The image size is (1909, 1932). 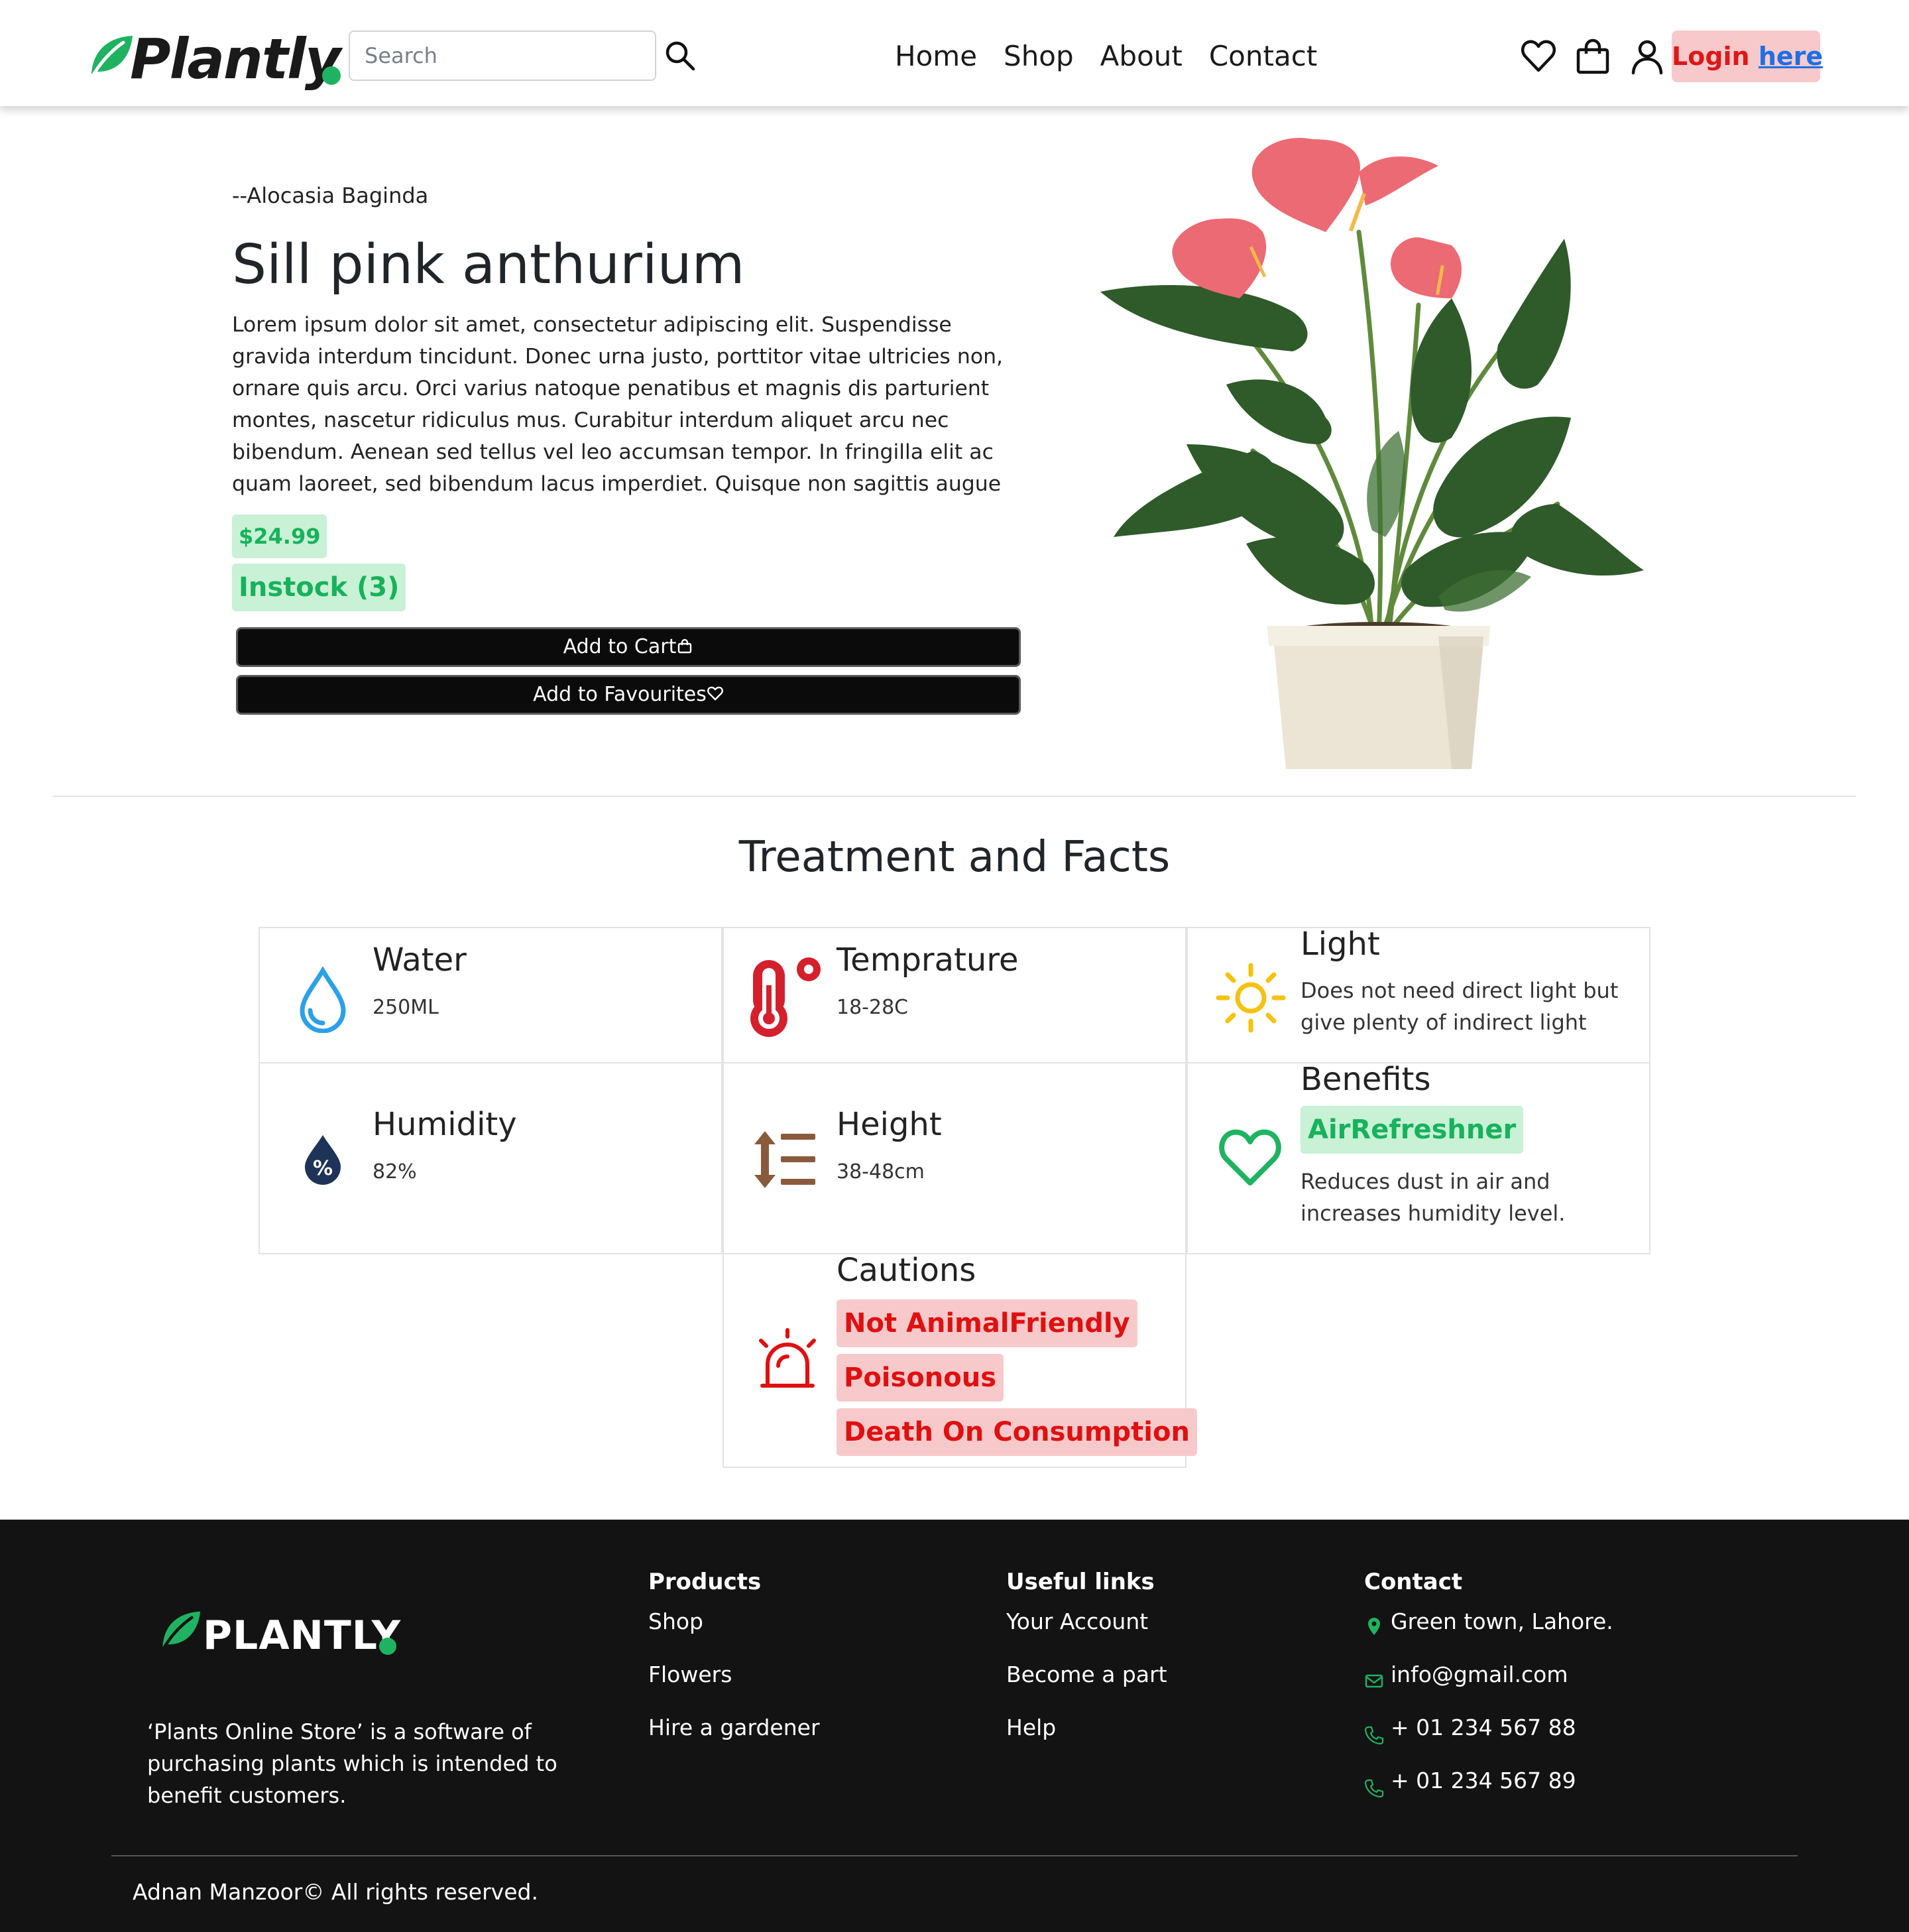 What do you see at coordinates (491, 1158) in the screenshot?
I see `fact-humidity: % Humidity 82%` at bounding box center [491, 1158].